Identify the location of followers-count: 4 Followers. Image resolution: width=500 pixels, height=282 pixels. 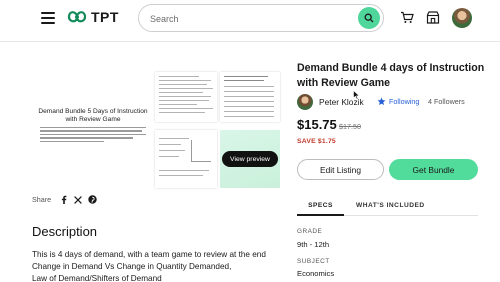
(446, 101).